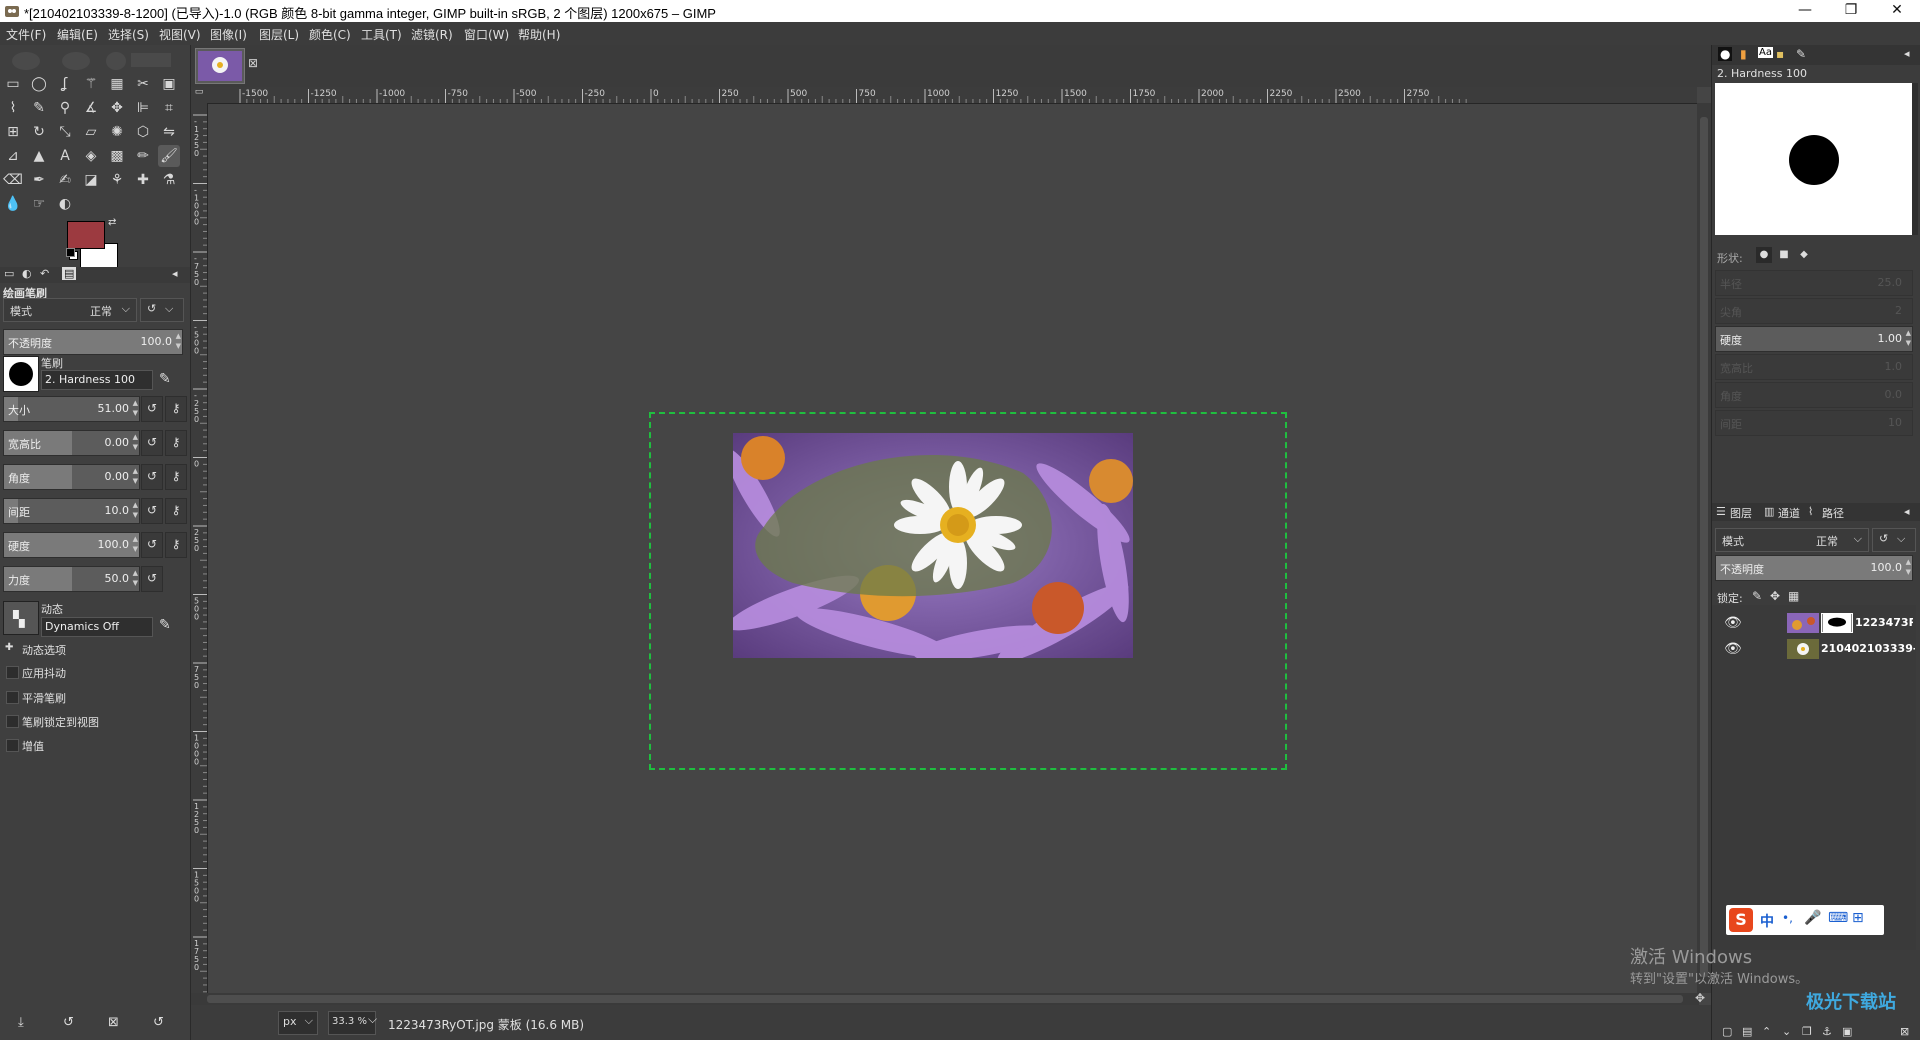 The width and height of the screenshot is (1920, 1040). What do you see at coordinates (1775, 596) in the screenshot?
I see `lock-position-icon: ✥` at bounding box center [1775, 596].